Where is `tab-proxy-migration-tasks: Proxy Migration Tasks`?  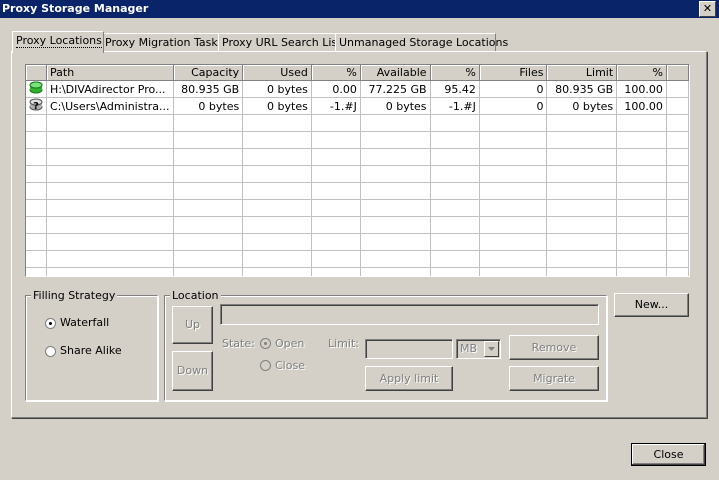
tab-proxy-migration-tasks: Proxy Migration Tasks is located at coordinates (162, 42).